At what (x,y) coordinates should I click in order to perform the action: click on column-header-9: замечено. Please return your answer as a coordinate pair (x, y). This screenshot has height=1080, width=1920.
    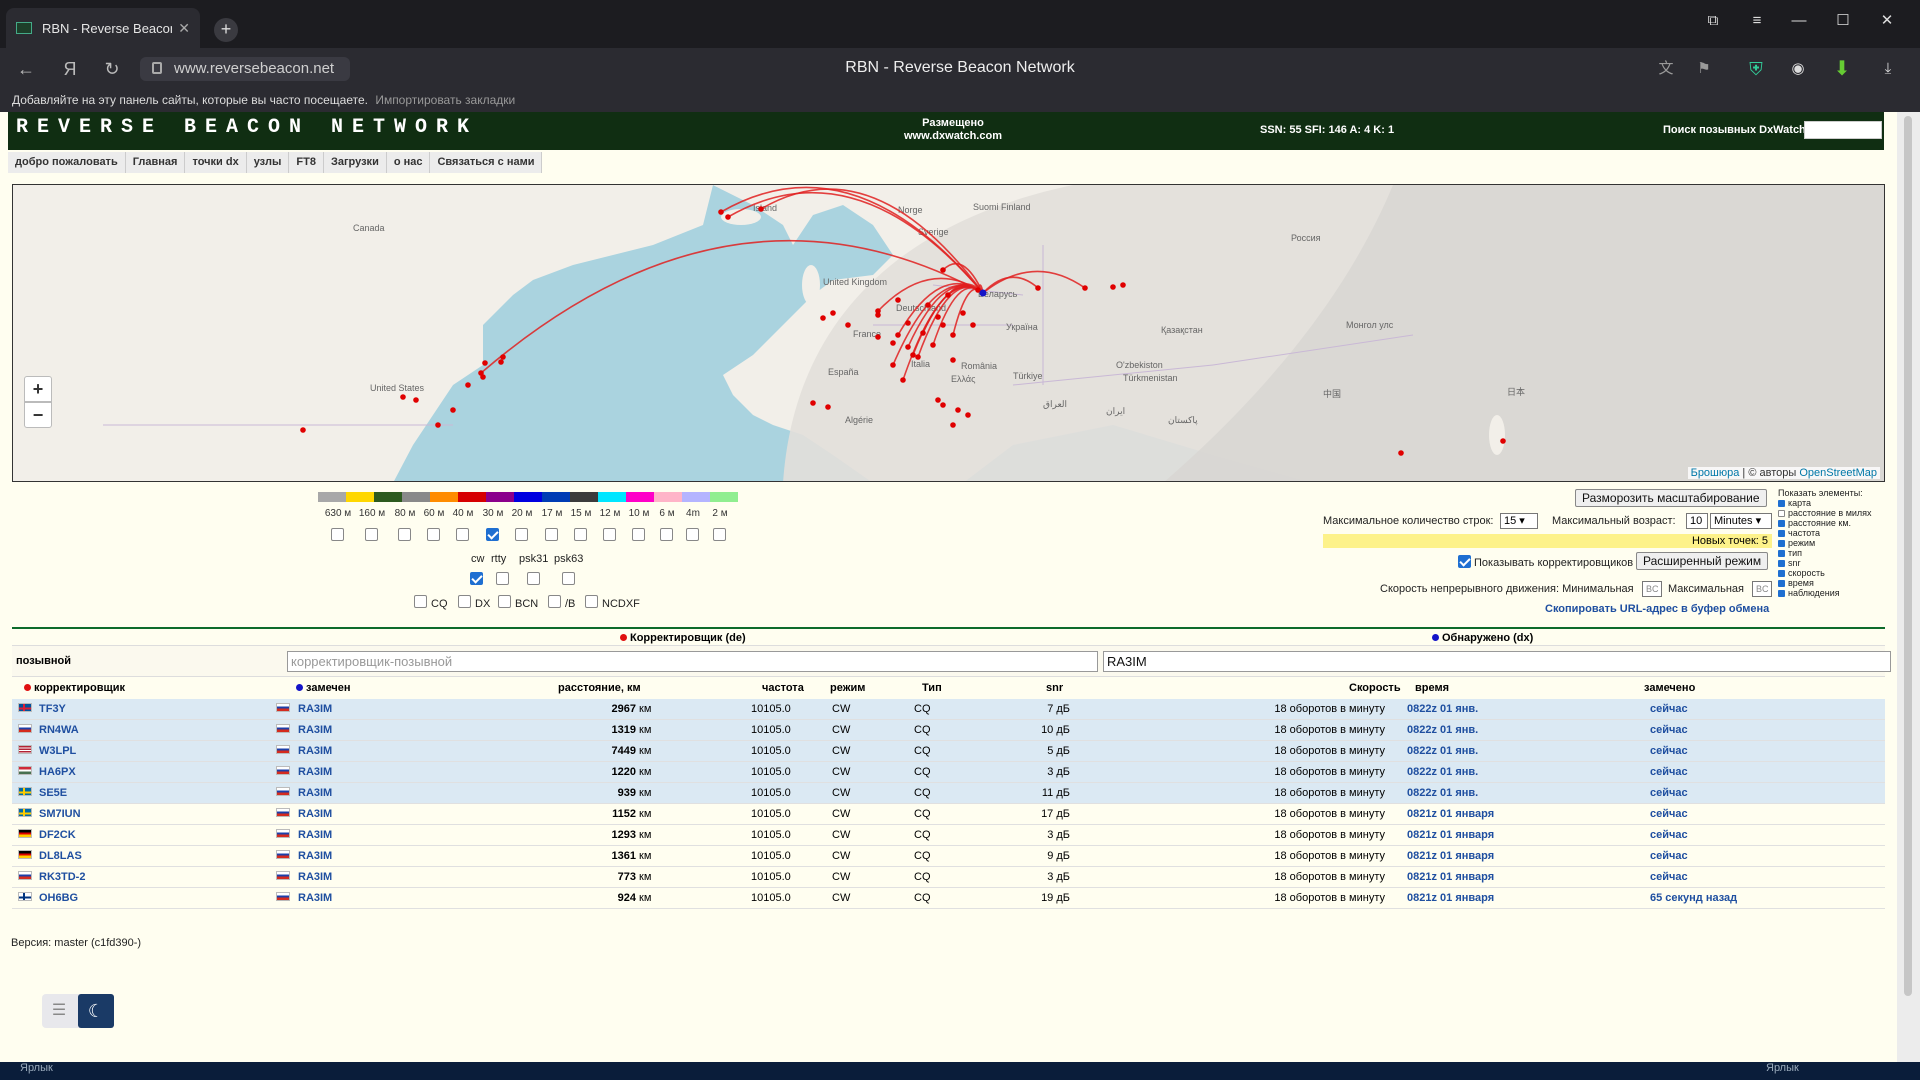
    Looking at the image, I should click on (1669, 688).